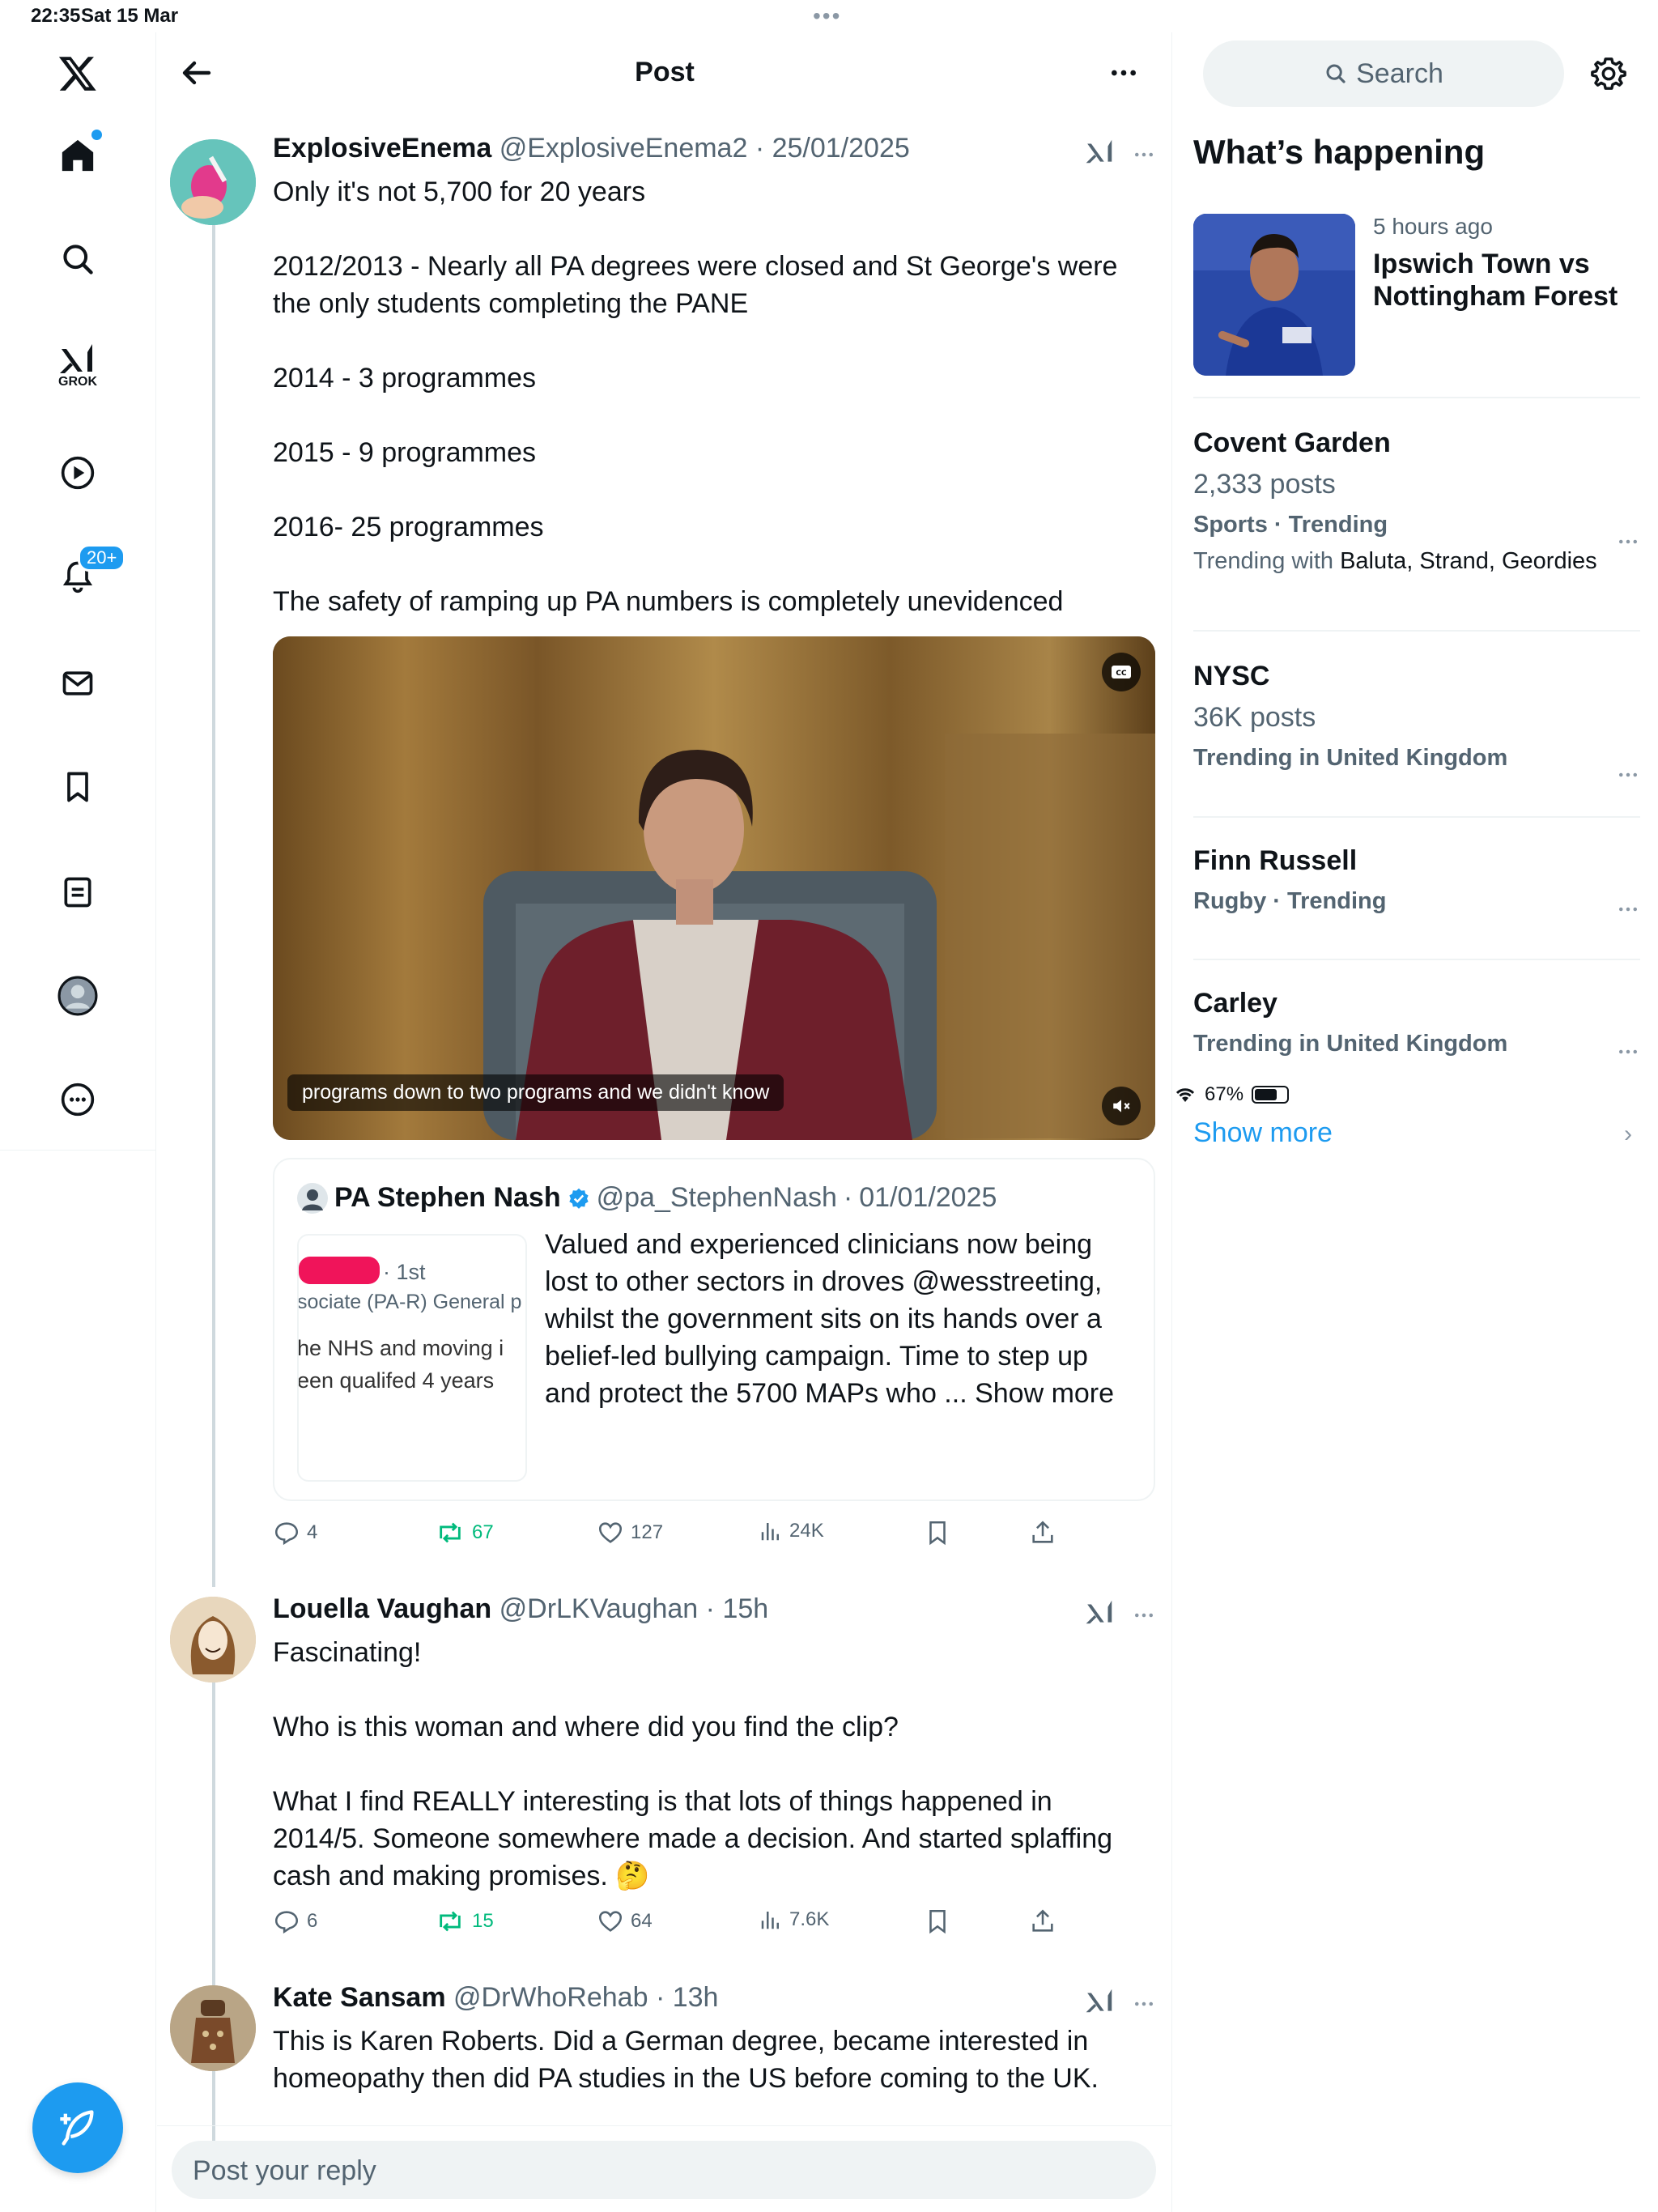 This screenshot has width=1658, height=2212. I want to click on chevron-right-icon: ›, so click(1628, 1134).